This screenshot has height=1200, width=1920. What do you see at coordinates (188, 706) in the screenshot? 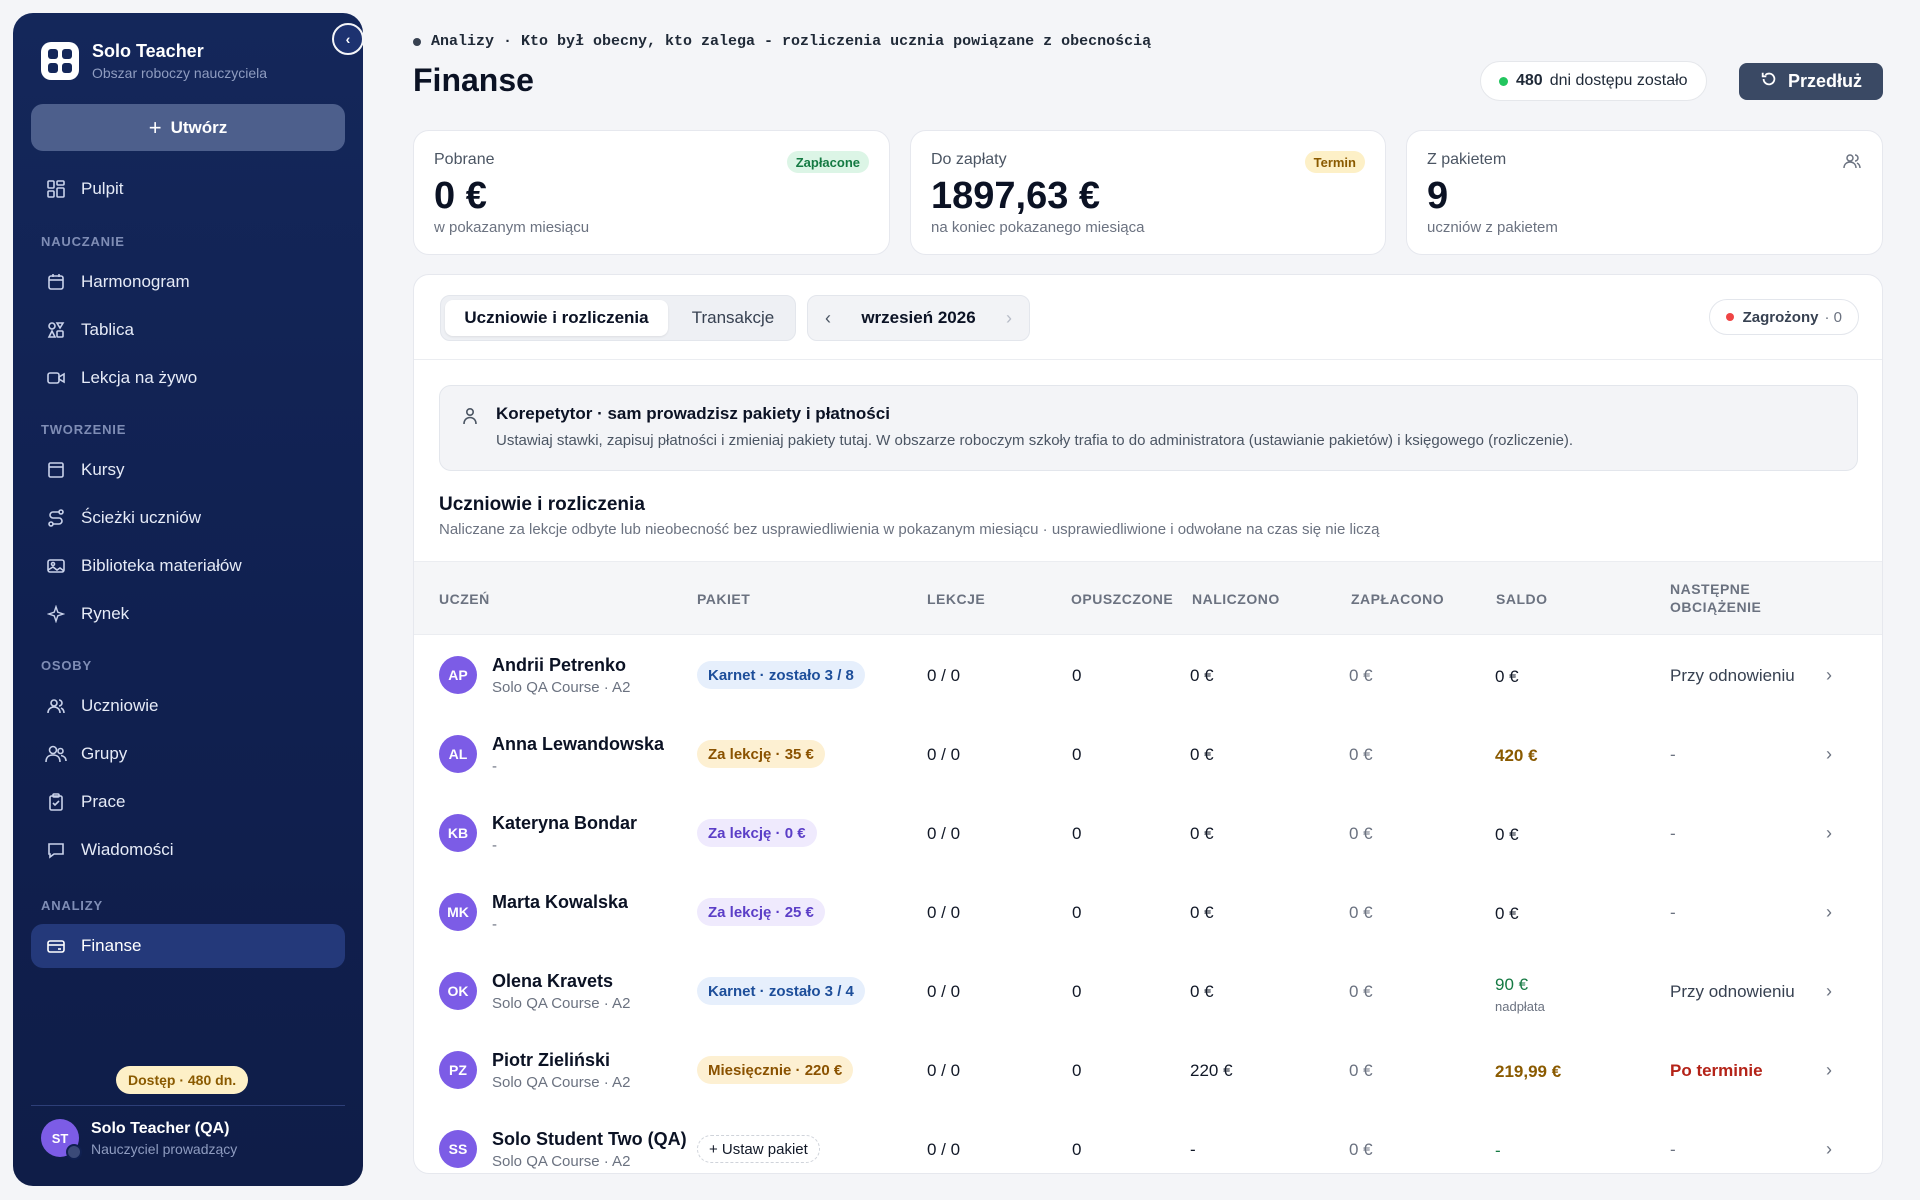
I see `sidebar-item-students: Uczniowie` at bounding box center [188, 706].